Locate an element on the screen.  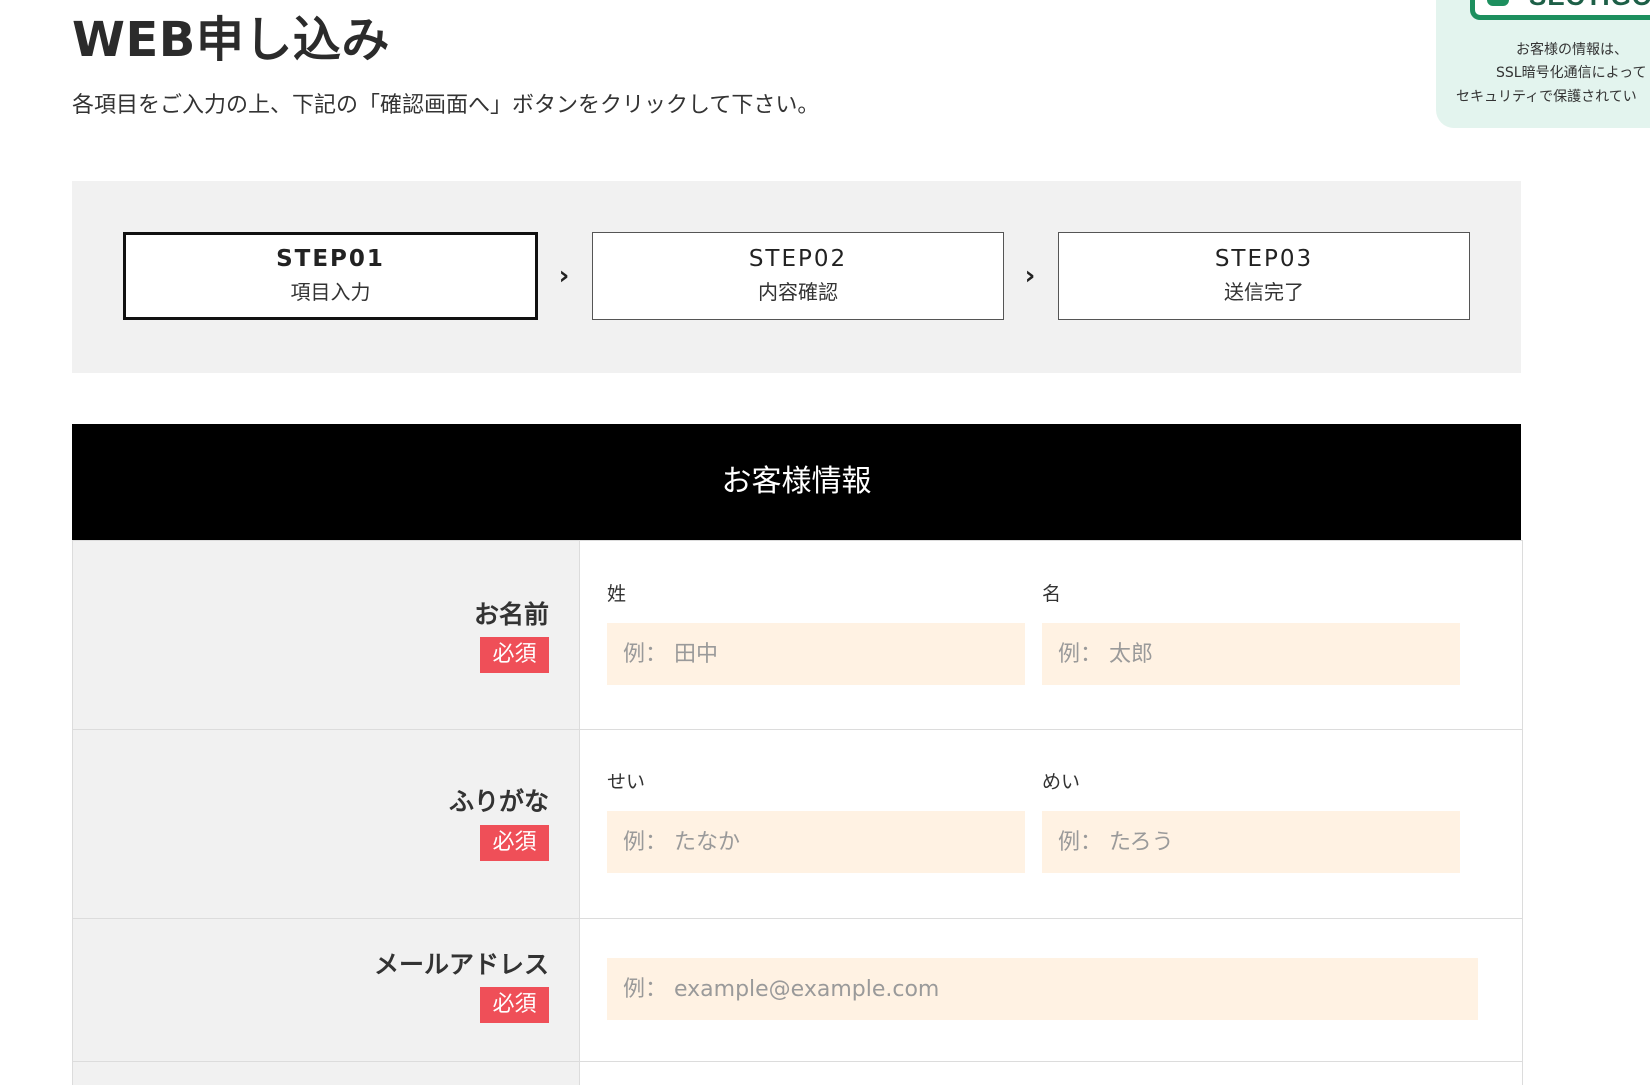
step-number: STEP02 is located at coordinates (798, 259).